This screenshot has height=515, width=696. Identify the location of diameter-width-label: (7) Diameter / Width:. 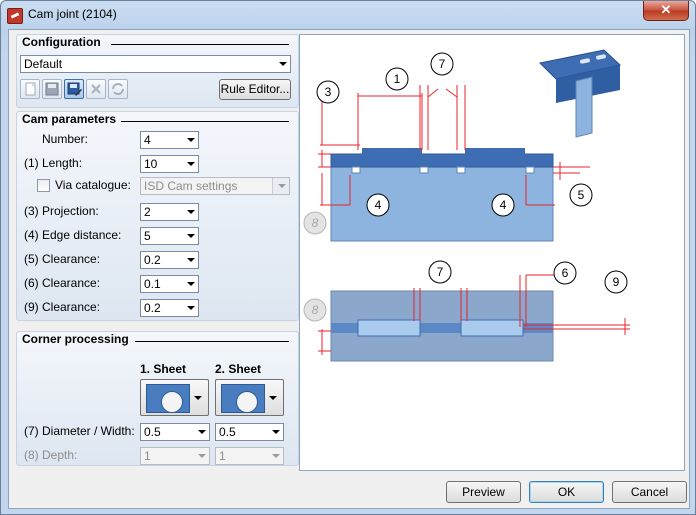
(79, 431).